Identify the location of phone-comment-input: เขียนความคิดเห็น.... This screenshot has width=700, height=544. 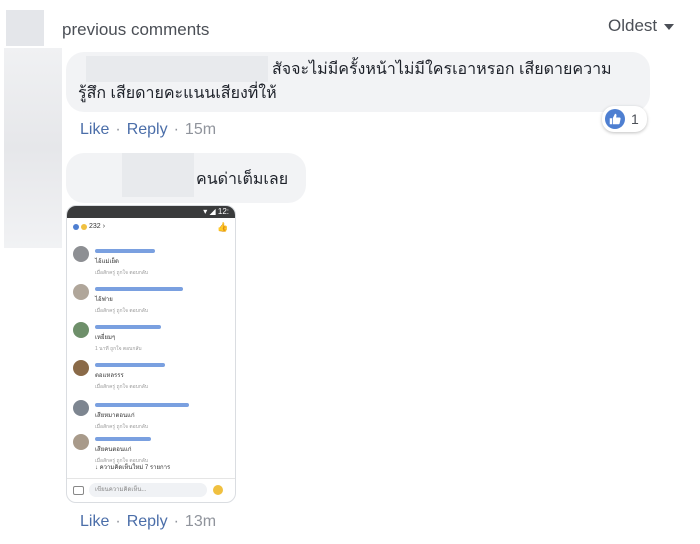
(148, 490).